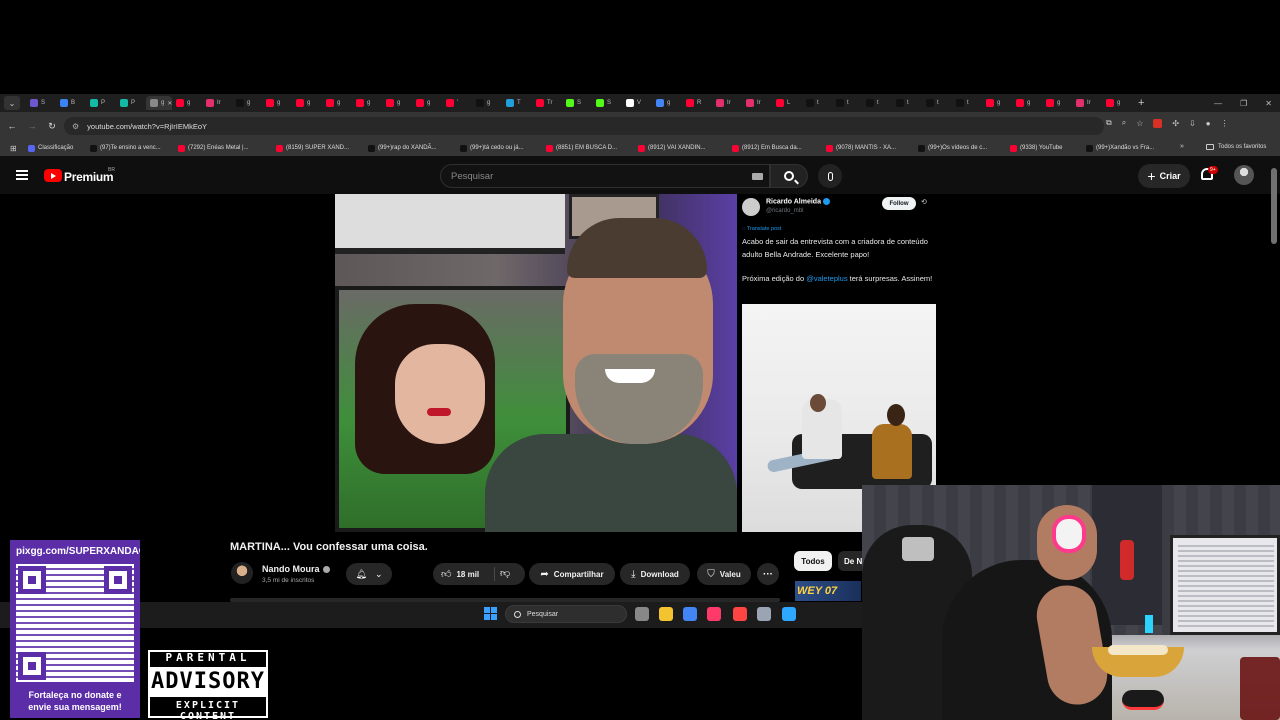 Image resolution: width=1280 pixels, height=720 pixels. I want to click on close-window-icon: ✕, so click(1268, 103).